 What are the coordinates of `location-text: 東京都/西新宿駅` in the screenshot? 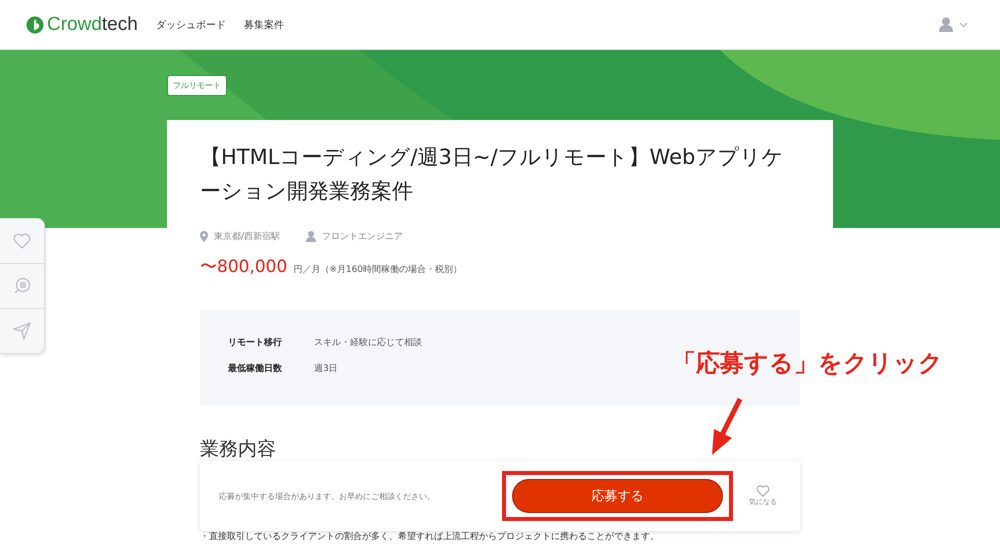 It's located at (247, 236).